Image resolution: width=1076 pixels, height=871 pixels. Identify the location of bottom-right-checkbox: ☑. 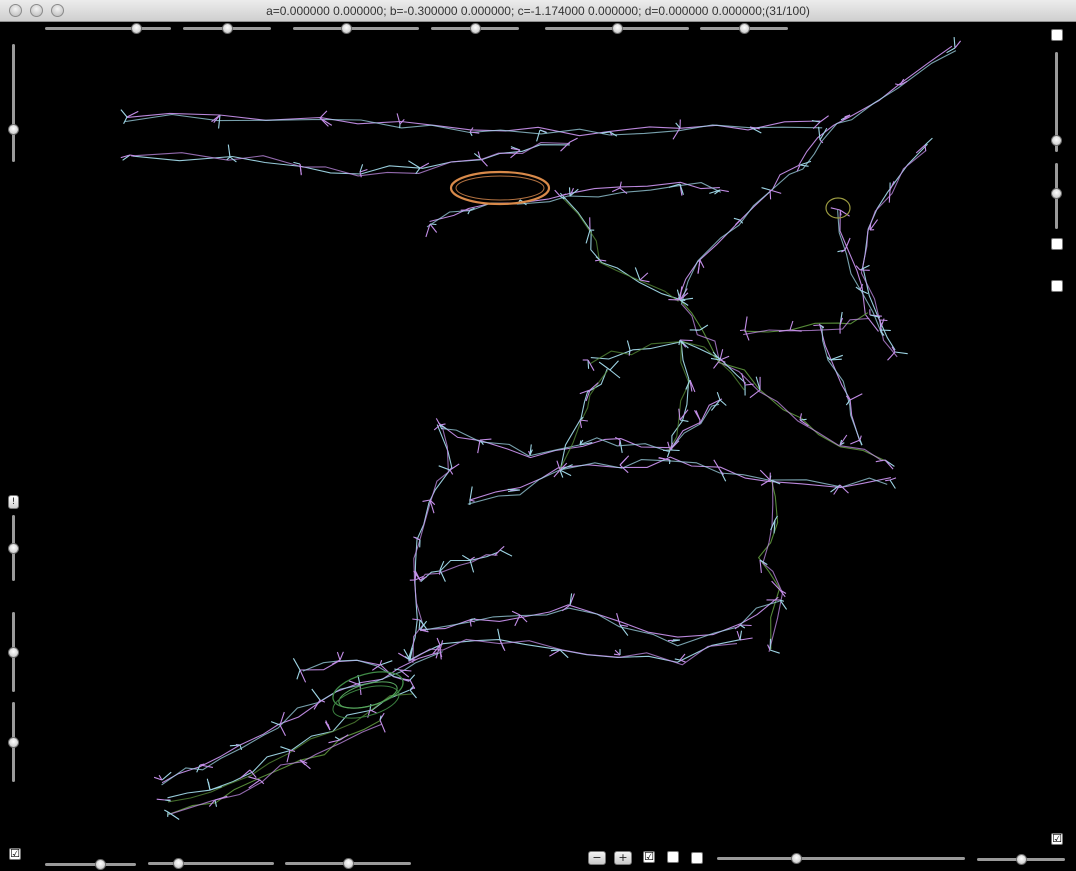
(1057, 839).